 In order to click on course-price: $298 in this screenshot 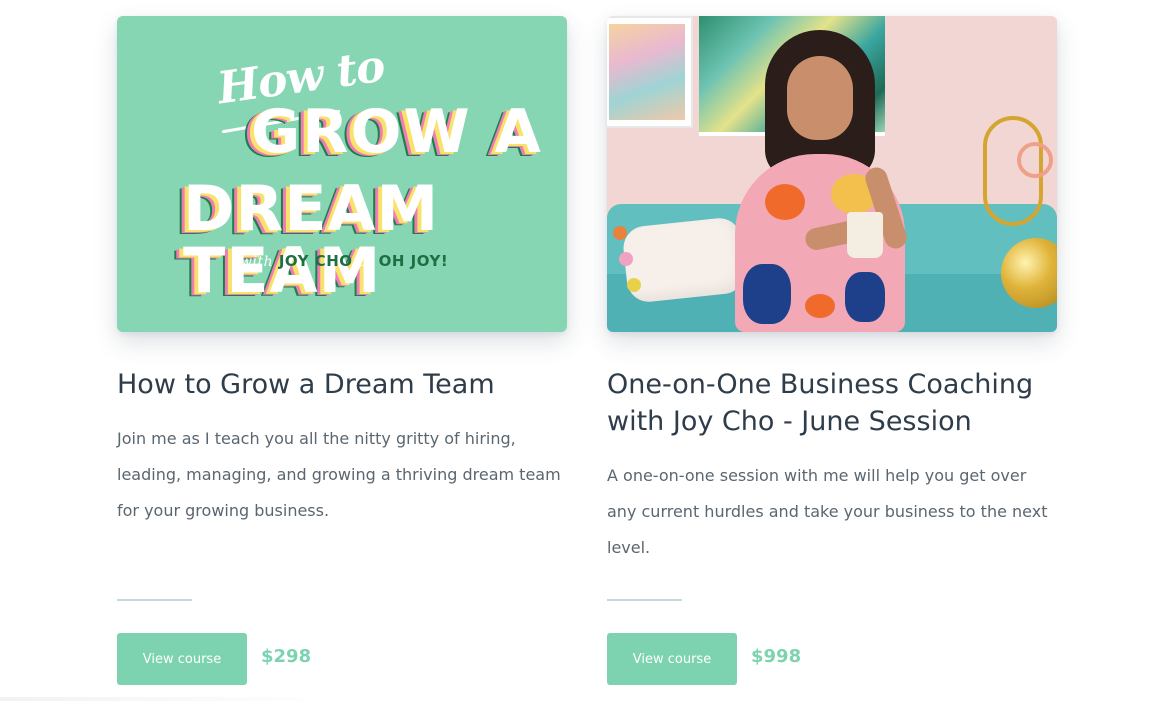, I will do `click(286, 656)`.